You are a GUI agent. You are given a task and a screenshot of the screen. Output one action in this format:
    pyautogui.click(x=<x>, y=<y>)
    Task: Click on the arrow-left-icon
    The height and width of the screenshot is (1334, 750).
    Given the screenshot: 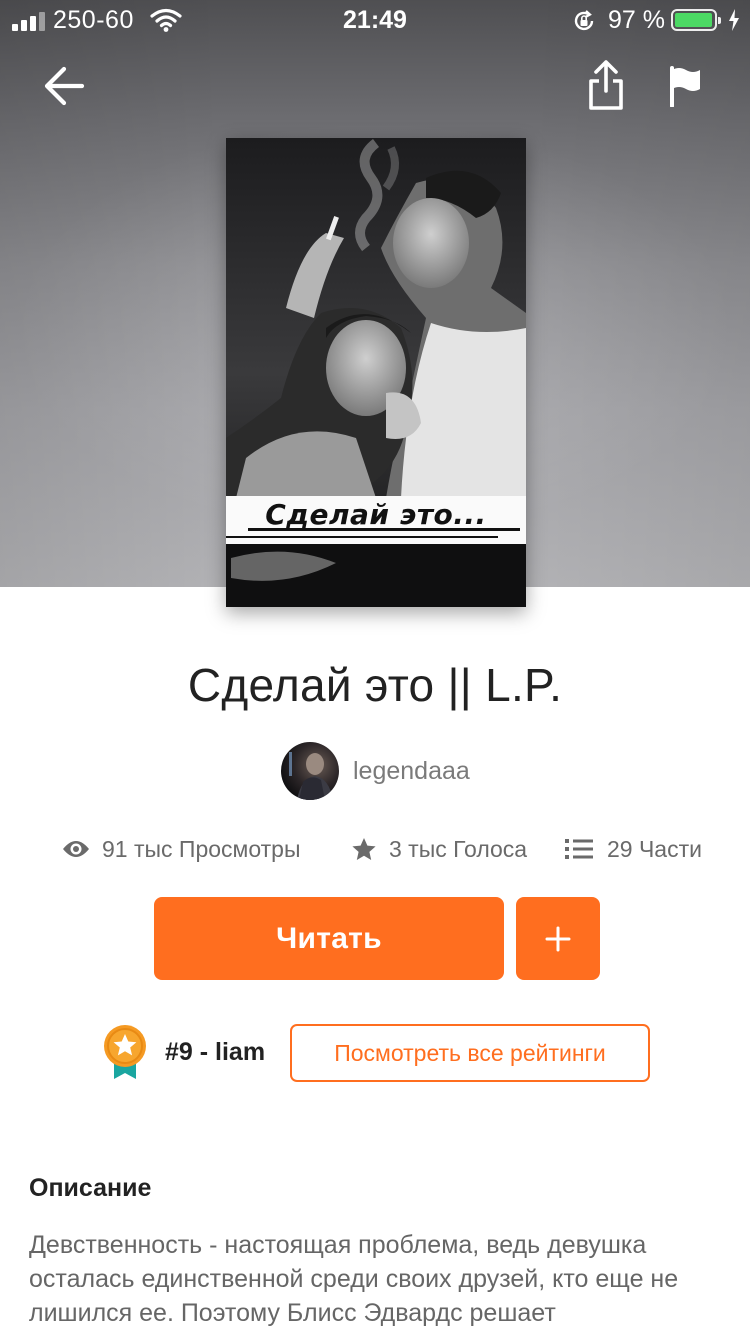 What is the action you would take?
    pyautogui.click(x=64, y=86)
    